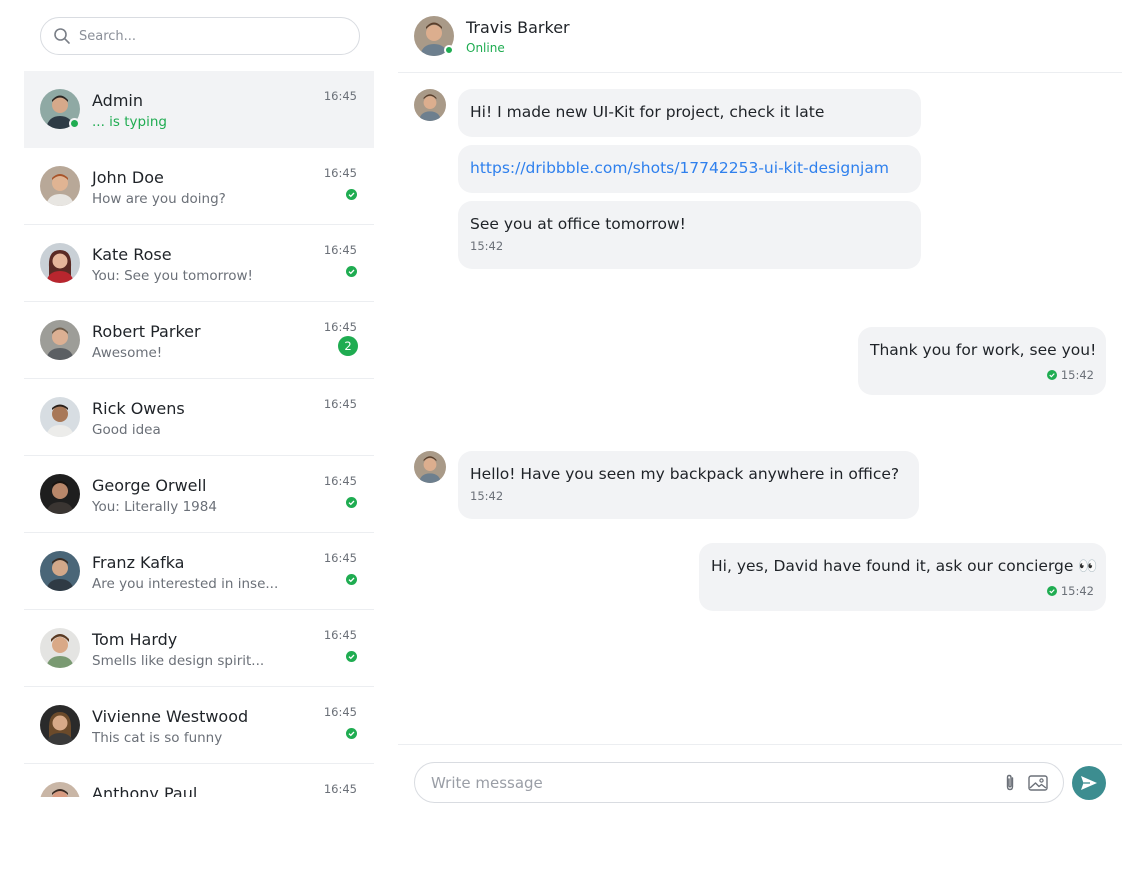 The height and width of the screenshot is (871, 1146). Describe the element at coordinates (127, 353) in the screenshot. I see `chat-preview: Awesome!` at that location.